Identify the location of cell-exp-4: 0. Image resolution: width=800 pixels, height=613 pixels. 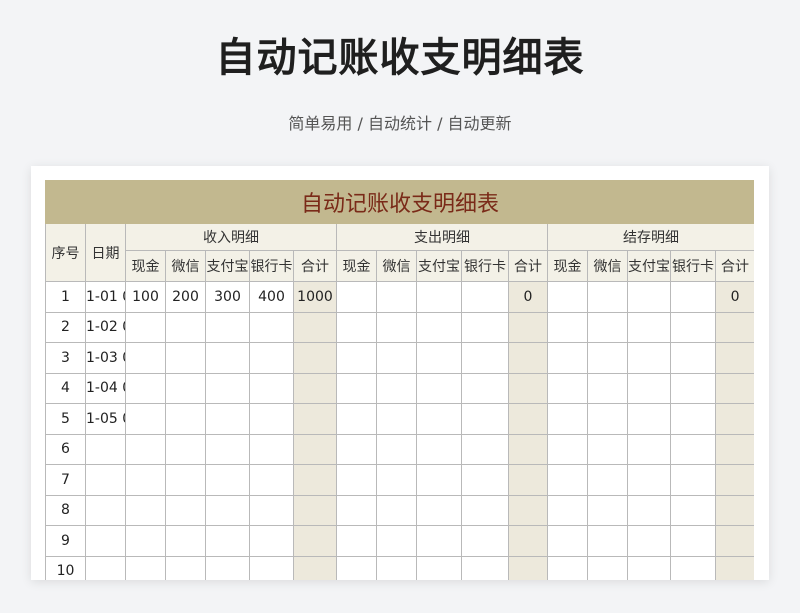
(528, 297).